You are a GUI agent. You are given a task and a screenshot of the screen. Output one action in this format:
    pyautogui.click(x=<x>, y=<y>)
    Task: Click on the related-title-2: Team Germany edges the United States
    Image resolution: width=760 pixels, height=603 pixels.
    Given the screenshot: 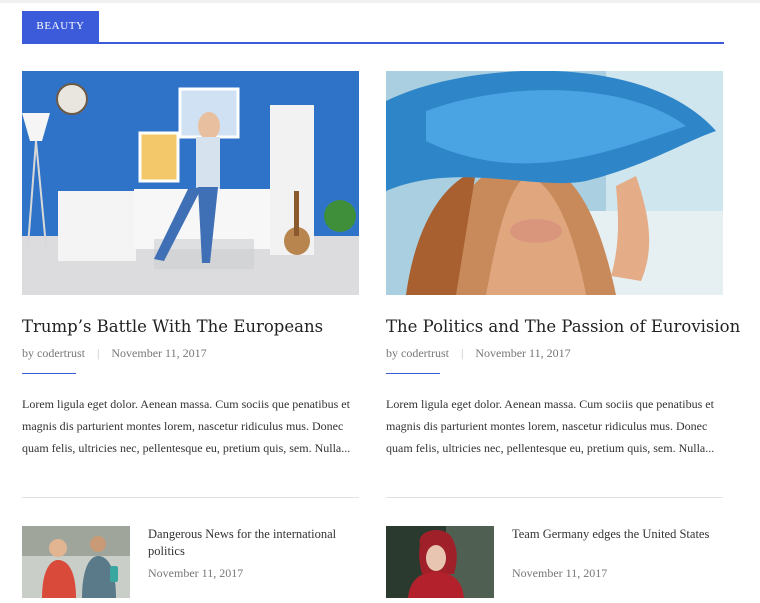 What is the action you would take?
    pyautogui.click(x=612, y=534)
    